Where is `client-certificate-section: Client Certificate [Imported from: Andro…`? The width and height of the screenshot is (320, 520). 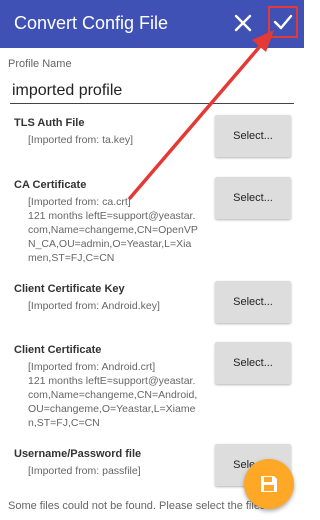 client-certificate-section: Client Certificate [Imported from: Andro… is located at coordinates (105, 387).